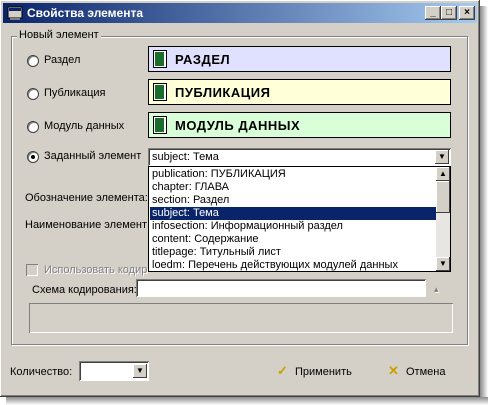 The image size is (488, 405). I want to click on list-item: chapter: ГЛАВА, so click(295, 187).